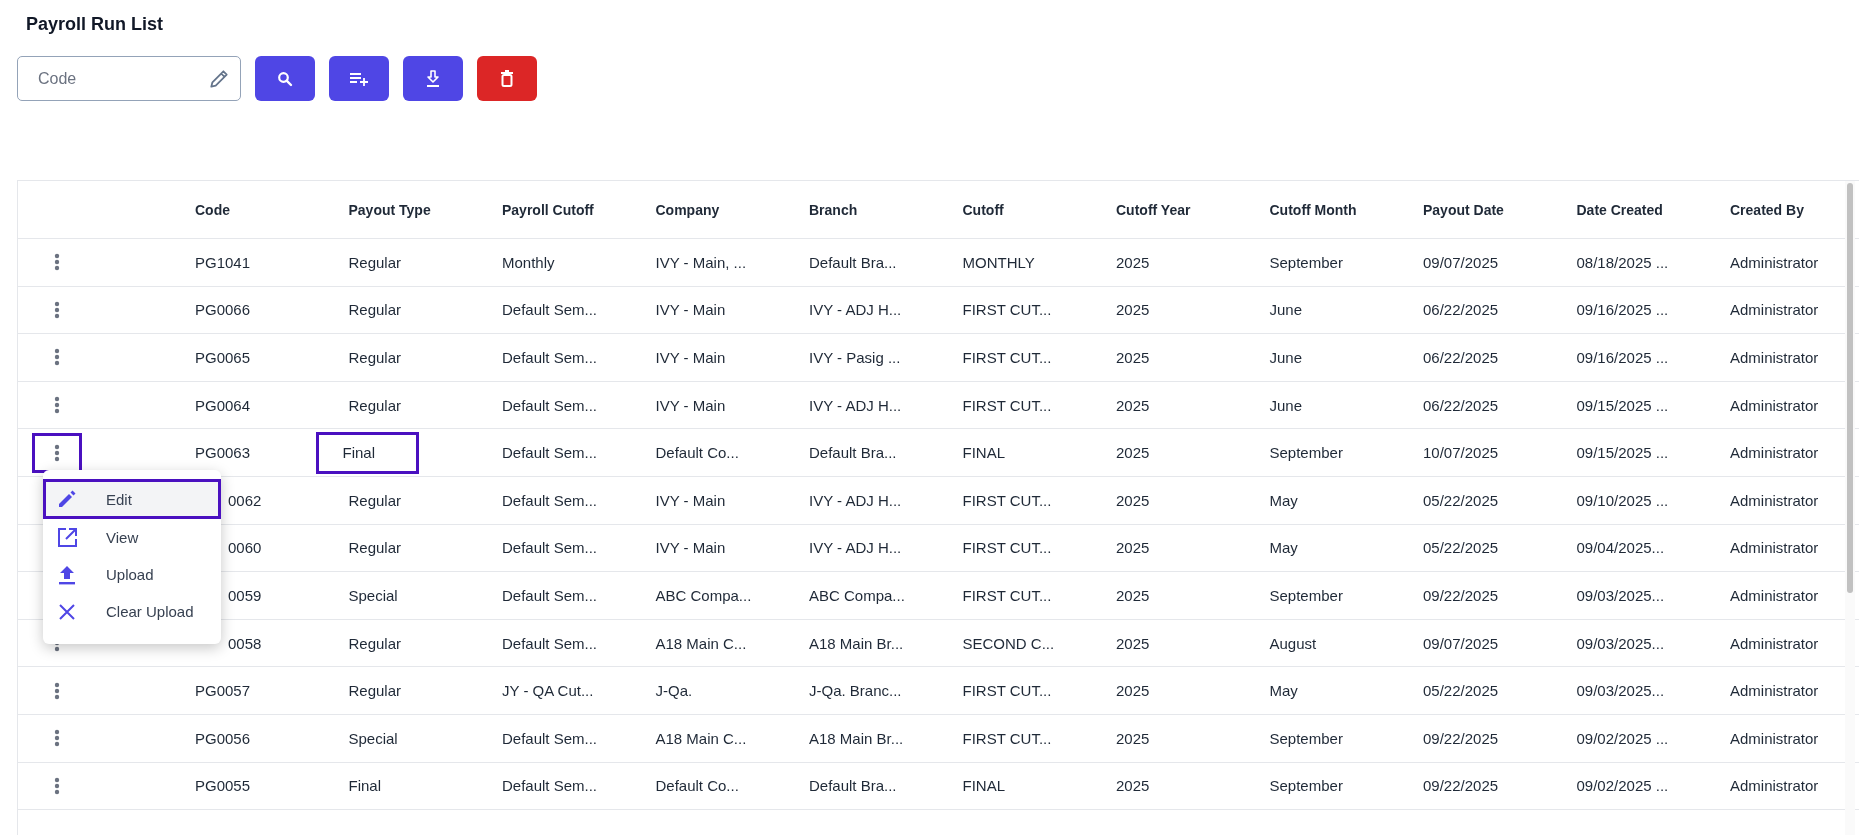 This screenshot has width=1876, height=835. I want to click on column-header: Payroll Cutoff, so click(548, 209).